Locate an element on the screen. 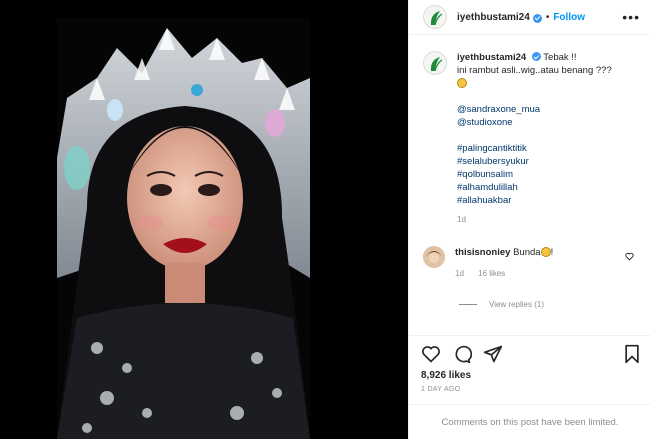 The width and height of the screenshot is (650, 439). comment-body: thisisnoniey Bunda! 1d 16 likes is located at coordinates (504, 263).